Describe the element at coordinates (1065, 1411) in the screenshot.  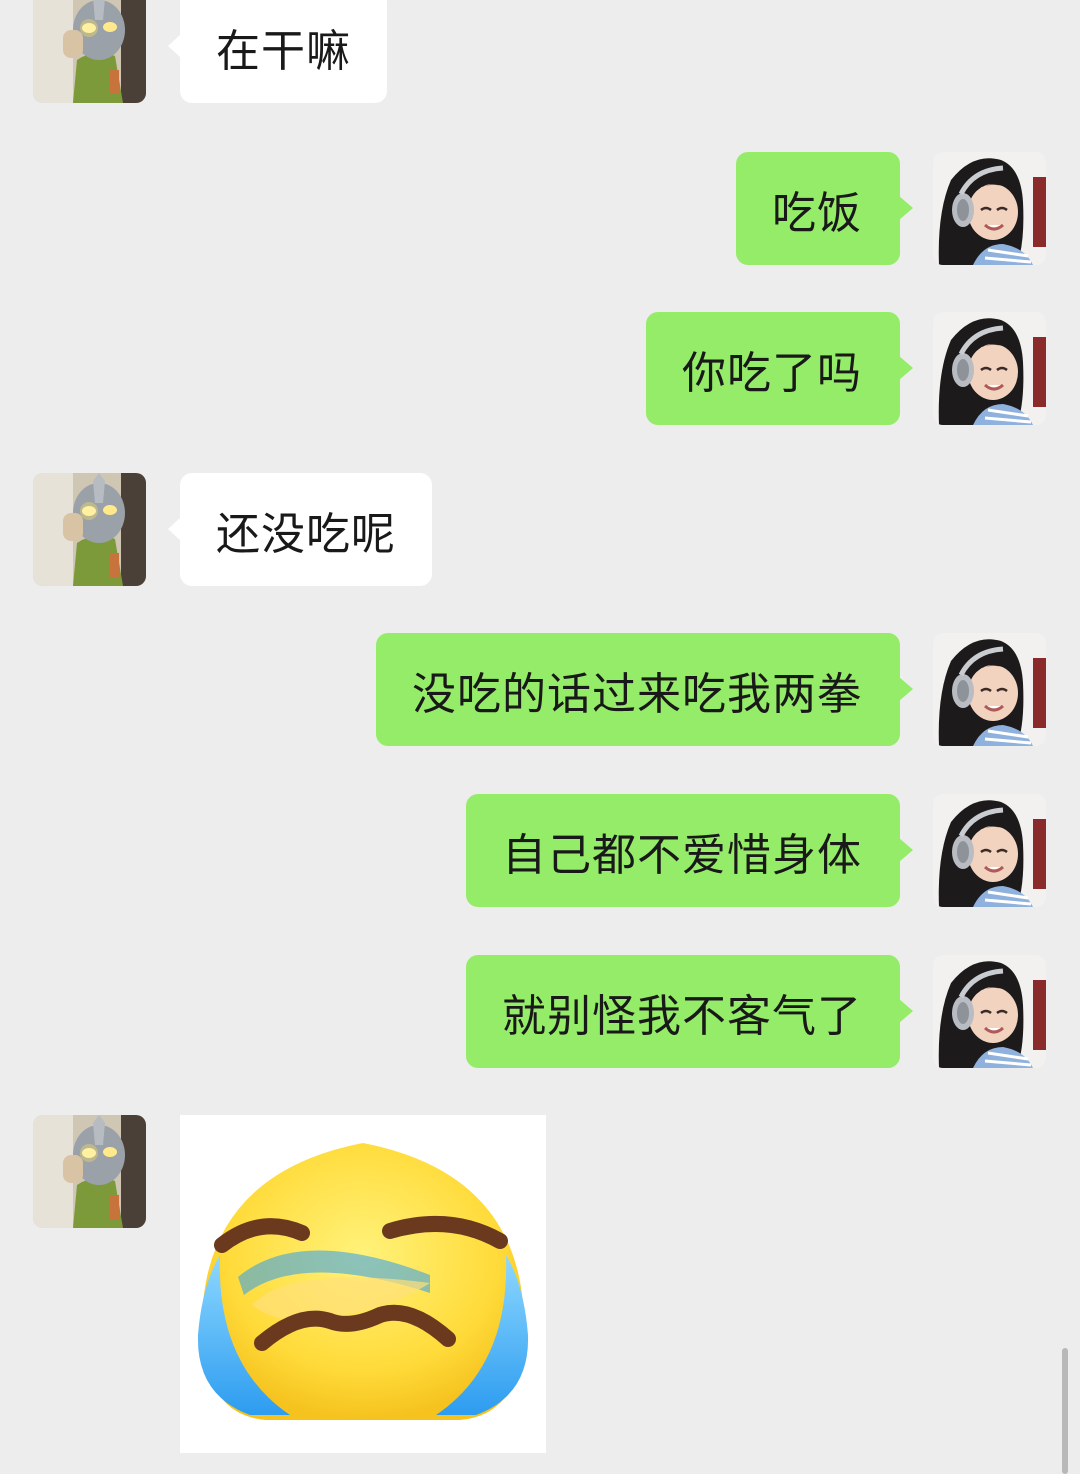
I see `scrollbar` at that location.